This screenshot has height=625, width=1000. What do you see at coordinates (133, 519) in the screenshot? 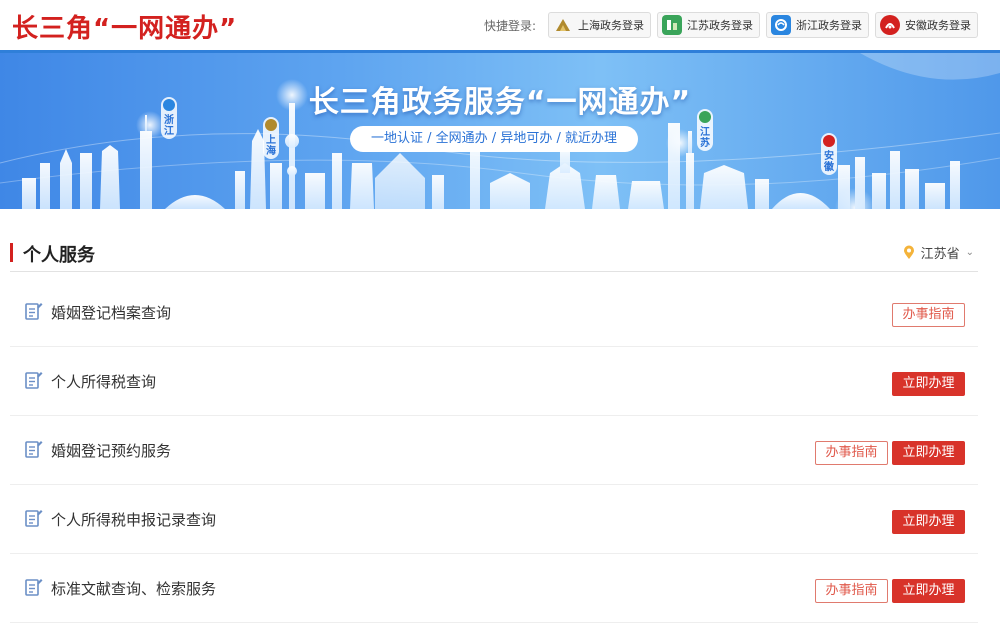
I see `service-name: 个人所得税申报记录查询` at bounding box center [133, 519].